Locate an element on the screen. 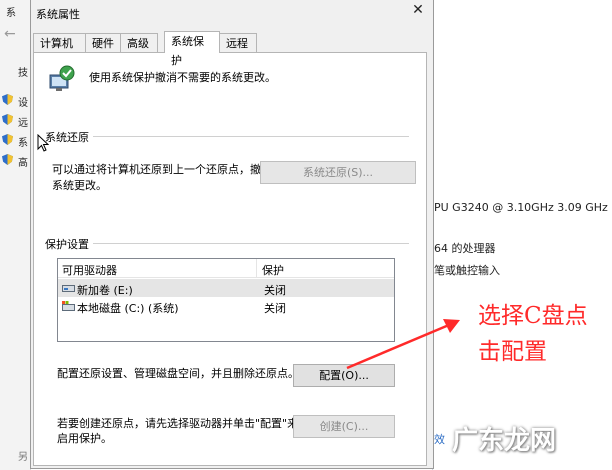 The width and height of the screenshot is (612, 470). protection-group-divider is located at coordinates (227, 243).